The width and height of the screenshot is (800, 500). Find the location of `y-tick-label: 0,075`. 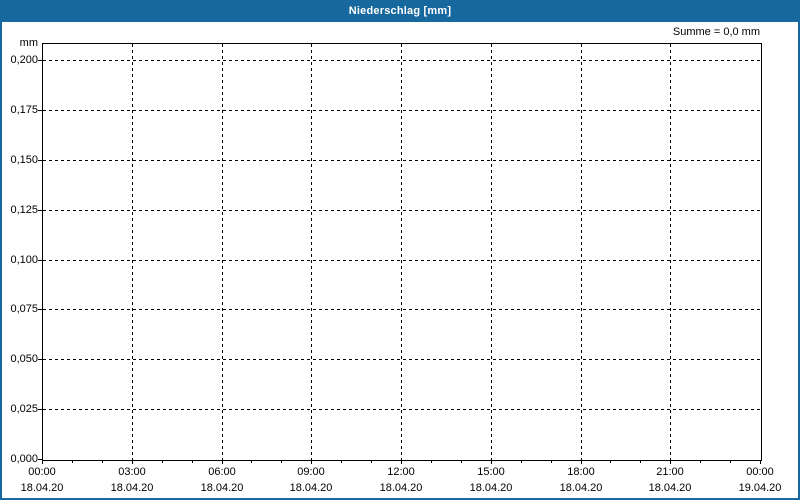

y-tick-label: 0,075 is located at coordinates (24, 309).